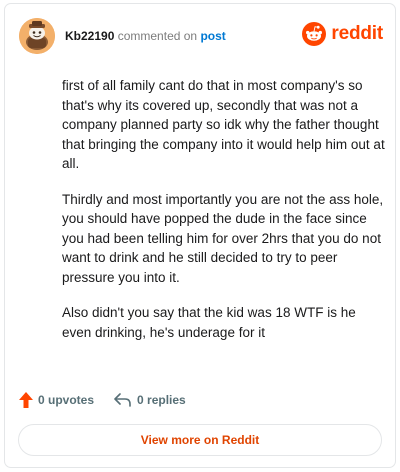 The height and width of the screenshot is (472, 400). What do you see at coordinates (102, 400) in the screenshot?
I see `comment-actions: 0 upvotes 0 replies` at bounding box center [102, 400].